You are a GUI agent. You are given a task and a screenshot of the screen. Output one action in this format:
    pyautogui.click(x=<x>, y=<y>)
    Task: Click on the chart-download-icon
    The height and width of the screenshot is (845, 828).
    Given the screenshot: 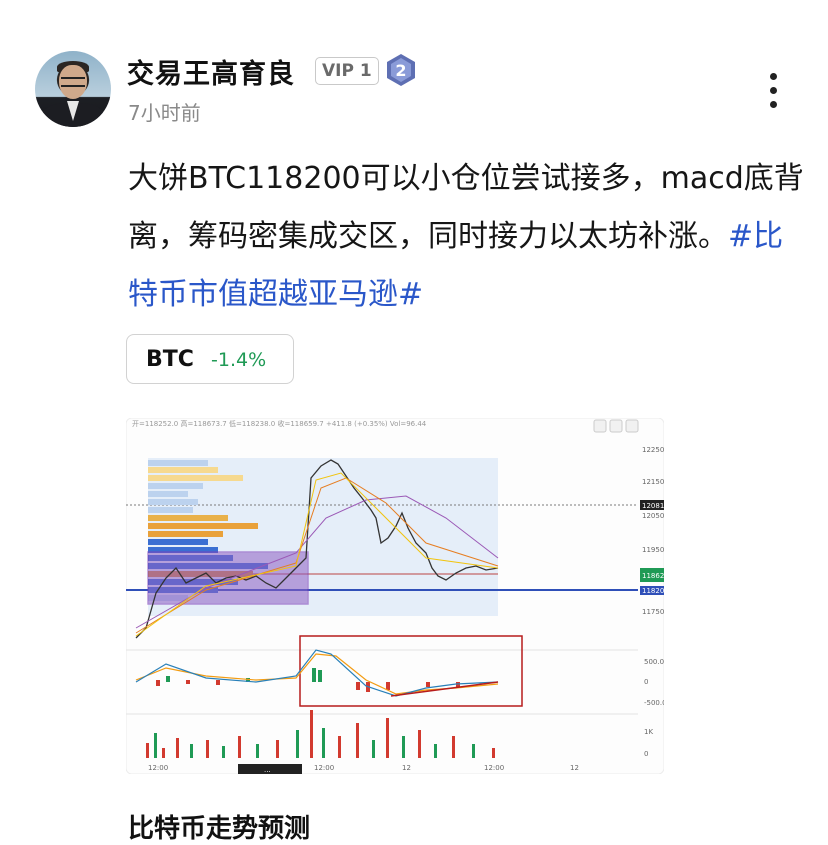 What is the action you would take?
    pyautogui.click(x=600, y=426)
    